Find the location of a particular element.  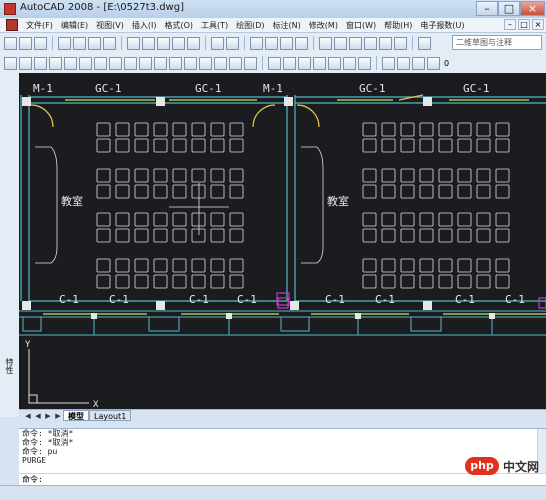

layer-on-icon is located at coordinates (403, 63).